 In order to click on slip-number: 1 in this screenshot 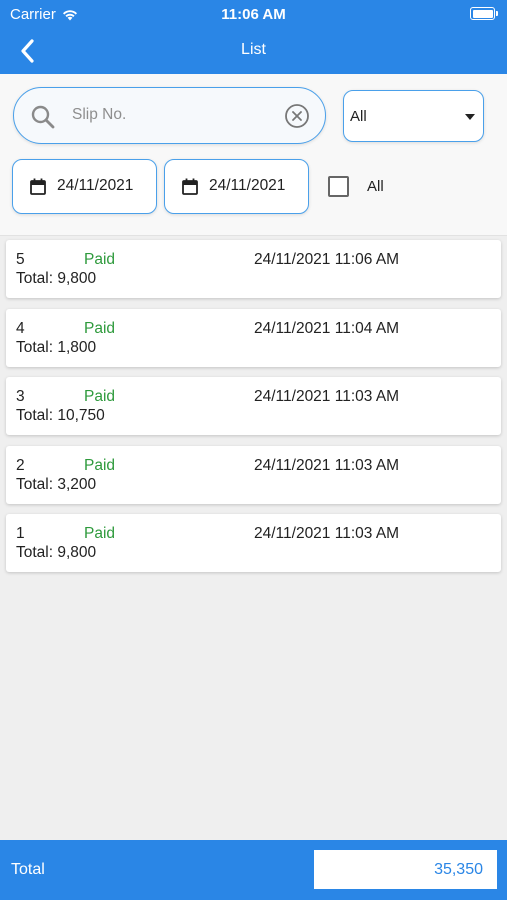, I will do `click(20, 533)`.